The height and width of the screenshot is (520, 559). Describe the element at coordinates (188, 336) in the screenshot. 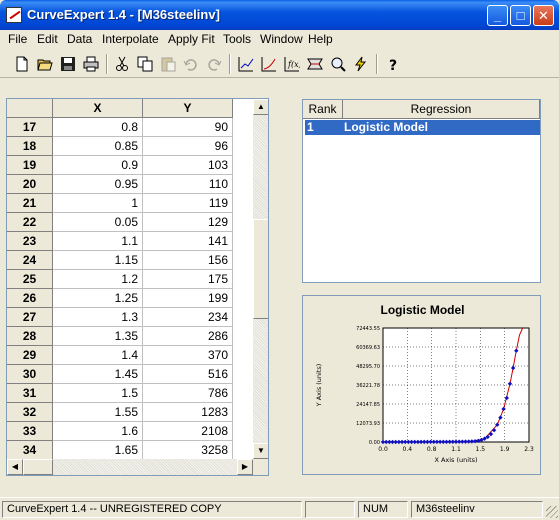

I see `cell-y: 286` at that location.